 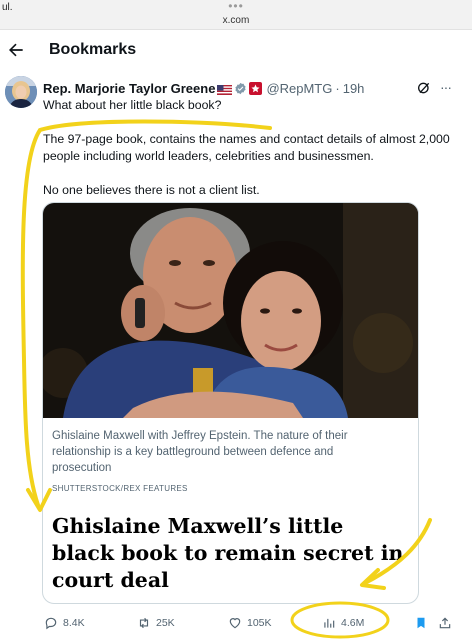 I want to click on bookmark-button, so click(x=421, y=623).